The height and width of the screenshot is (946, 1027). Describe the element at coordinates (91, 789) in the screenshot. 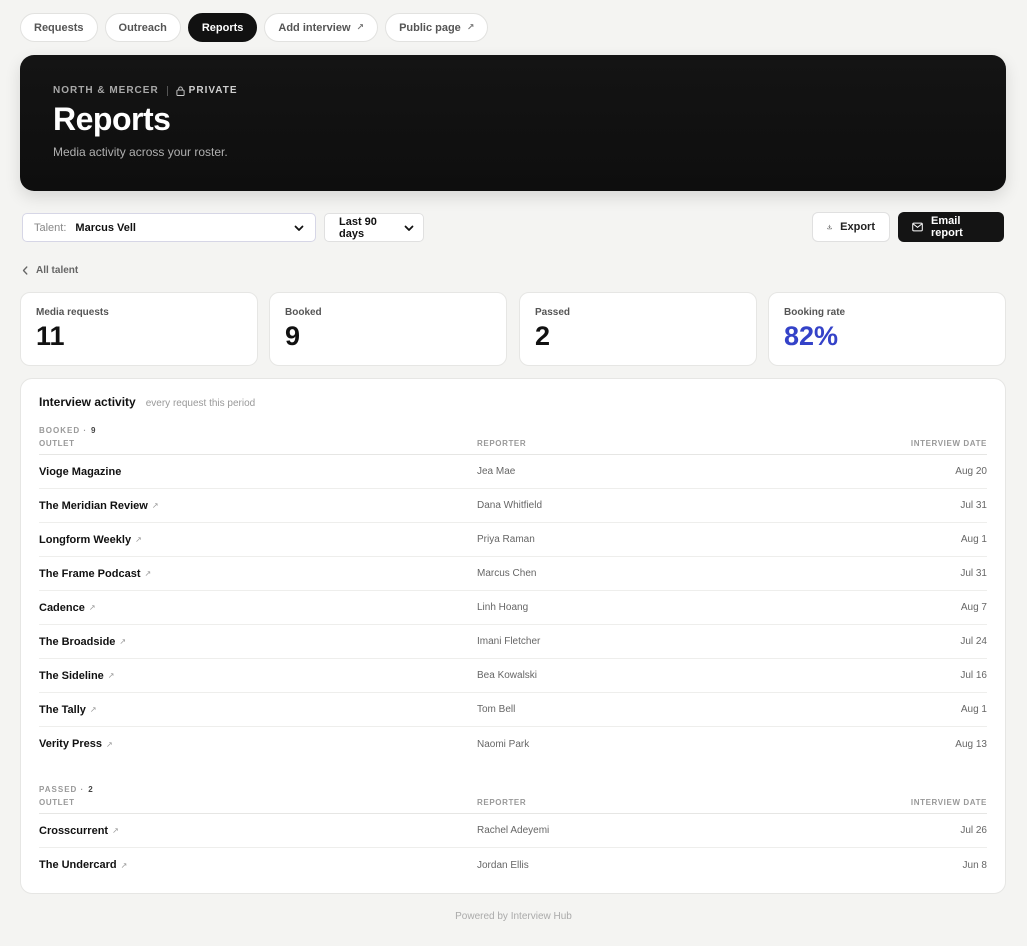

I see `group-count: 2` at that location.